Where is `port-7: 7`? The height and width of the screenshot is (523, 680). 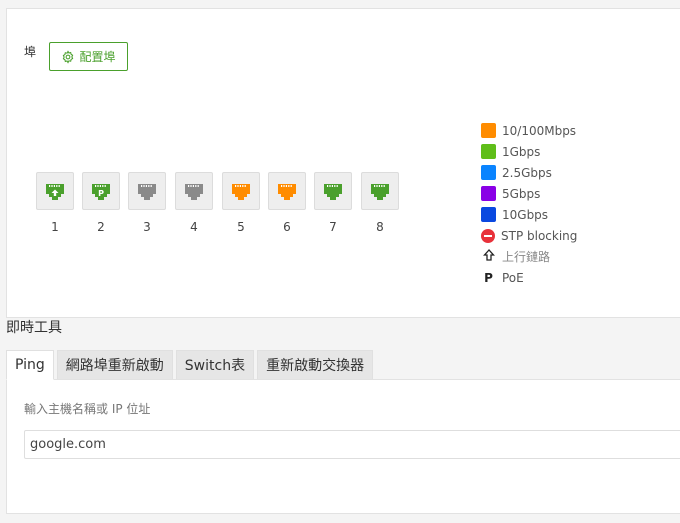 port-7: 7 is located at coordinates (333, 203).